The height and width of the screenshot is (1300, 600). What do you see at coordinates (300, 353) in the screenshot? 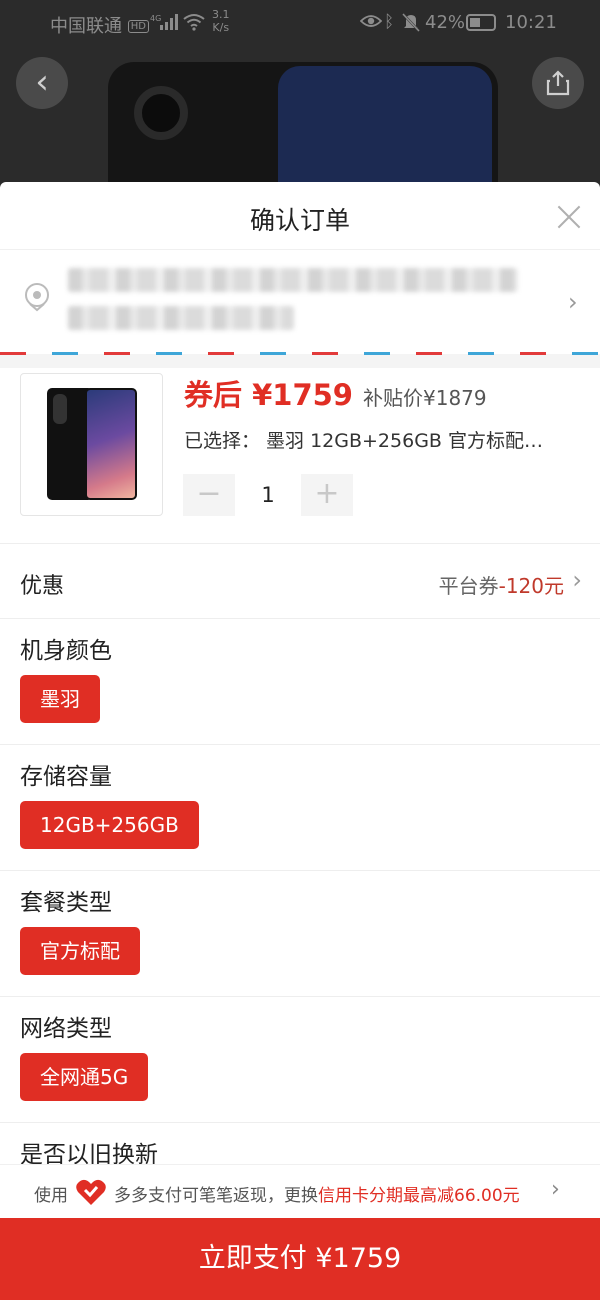
I see `address-divider` at bounding box center [300, 353].